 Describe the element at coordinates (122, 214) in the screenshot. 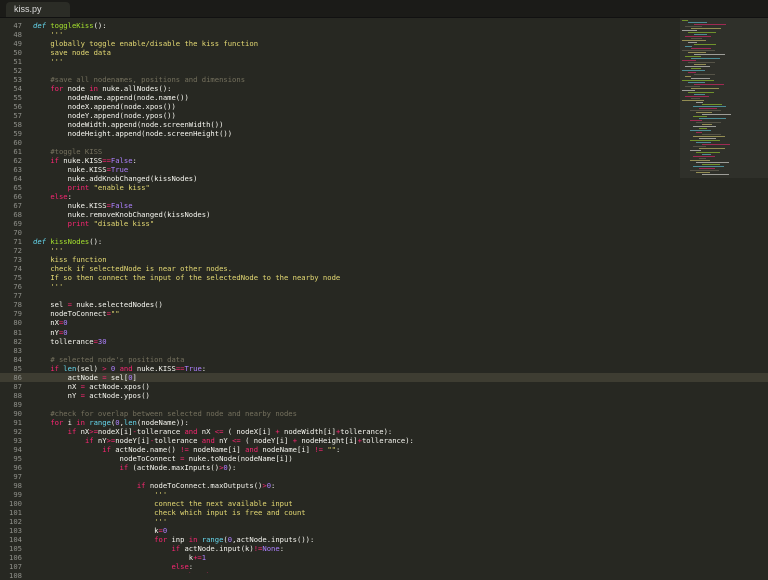

I see `code-line: nuke.removeKnobChanged(kissNodes)` at that location.